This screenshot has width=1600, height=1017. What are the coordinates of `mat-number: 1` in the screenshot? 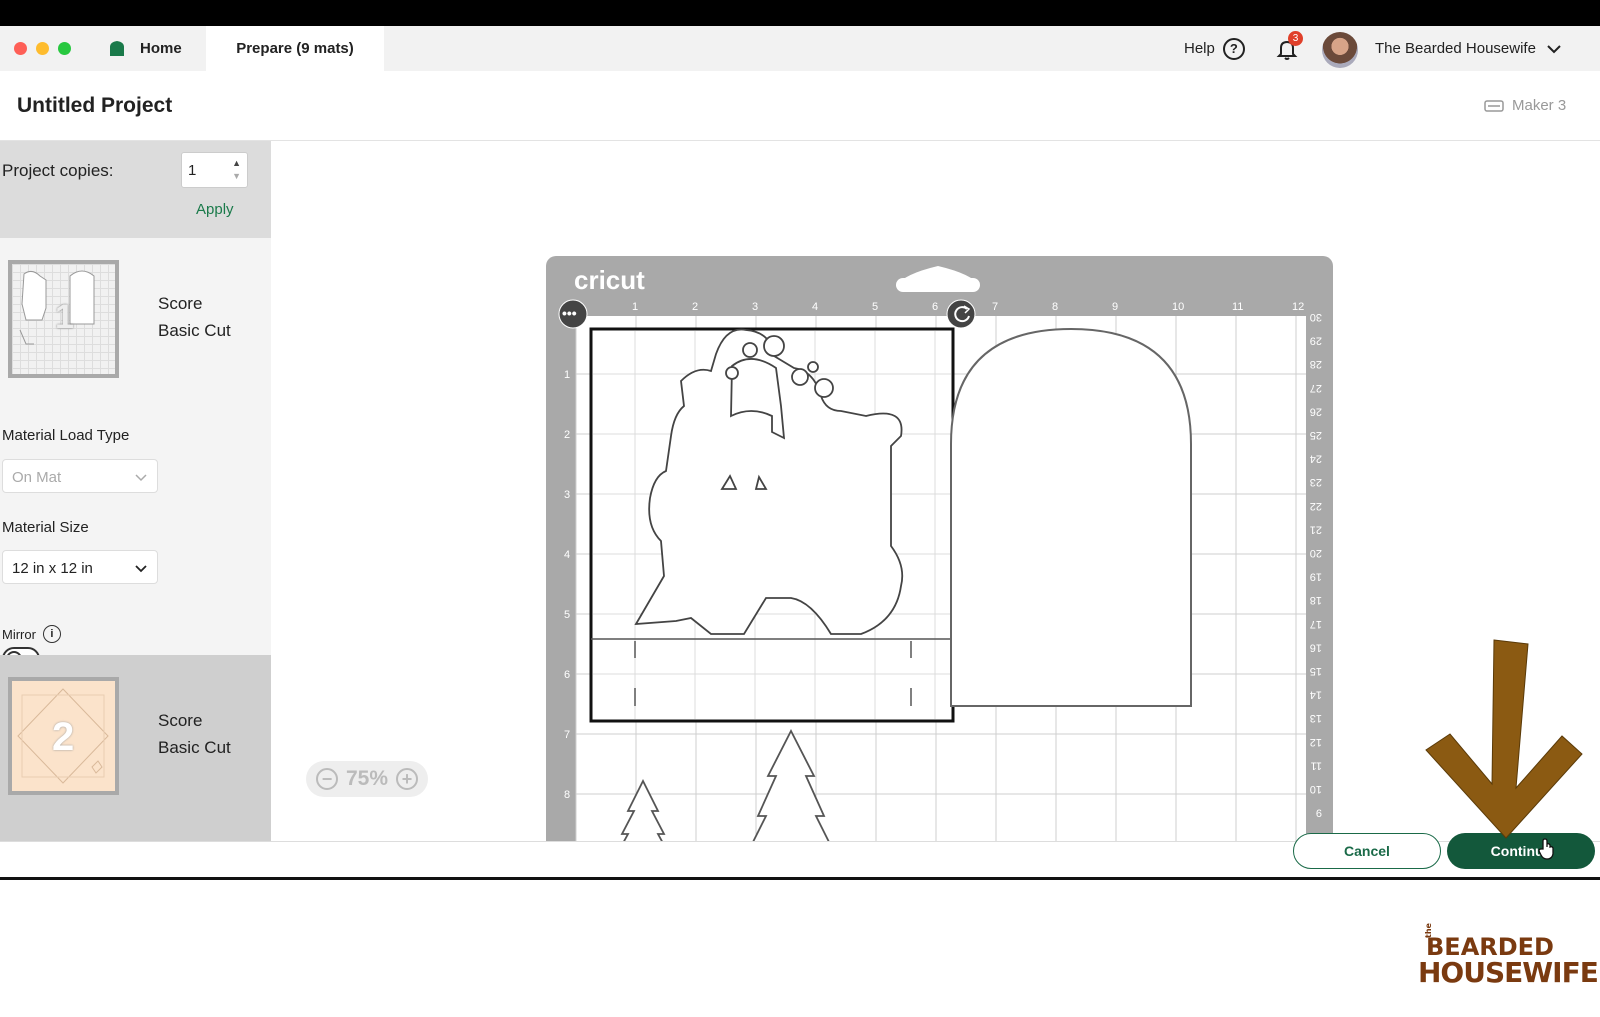 It's located at (64, 317).